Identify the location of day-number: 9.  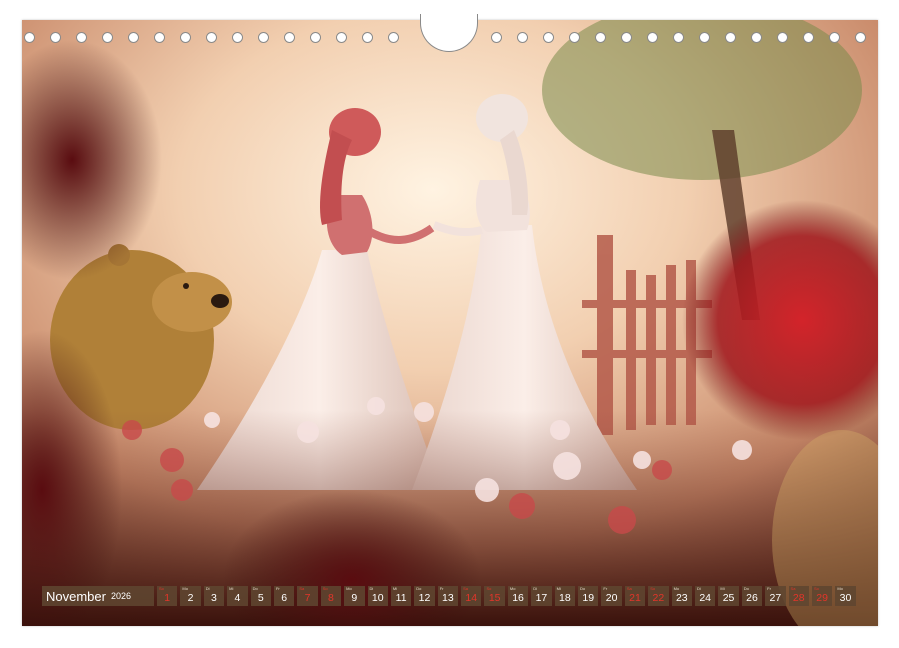
(354, 598).